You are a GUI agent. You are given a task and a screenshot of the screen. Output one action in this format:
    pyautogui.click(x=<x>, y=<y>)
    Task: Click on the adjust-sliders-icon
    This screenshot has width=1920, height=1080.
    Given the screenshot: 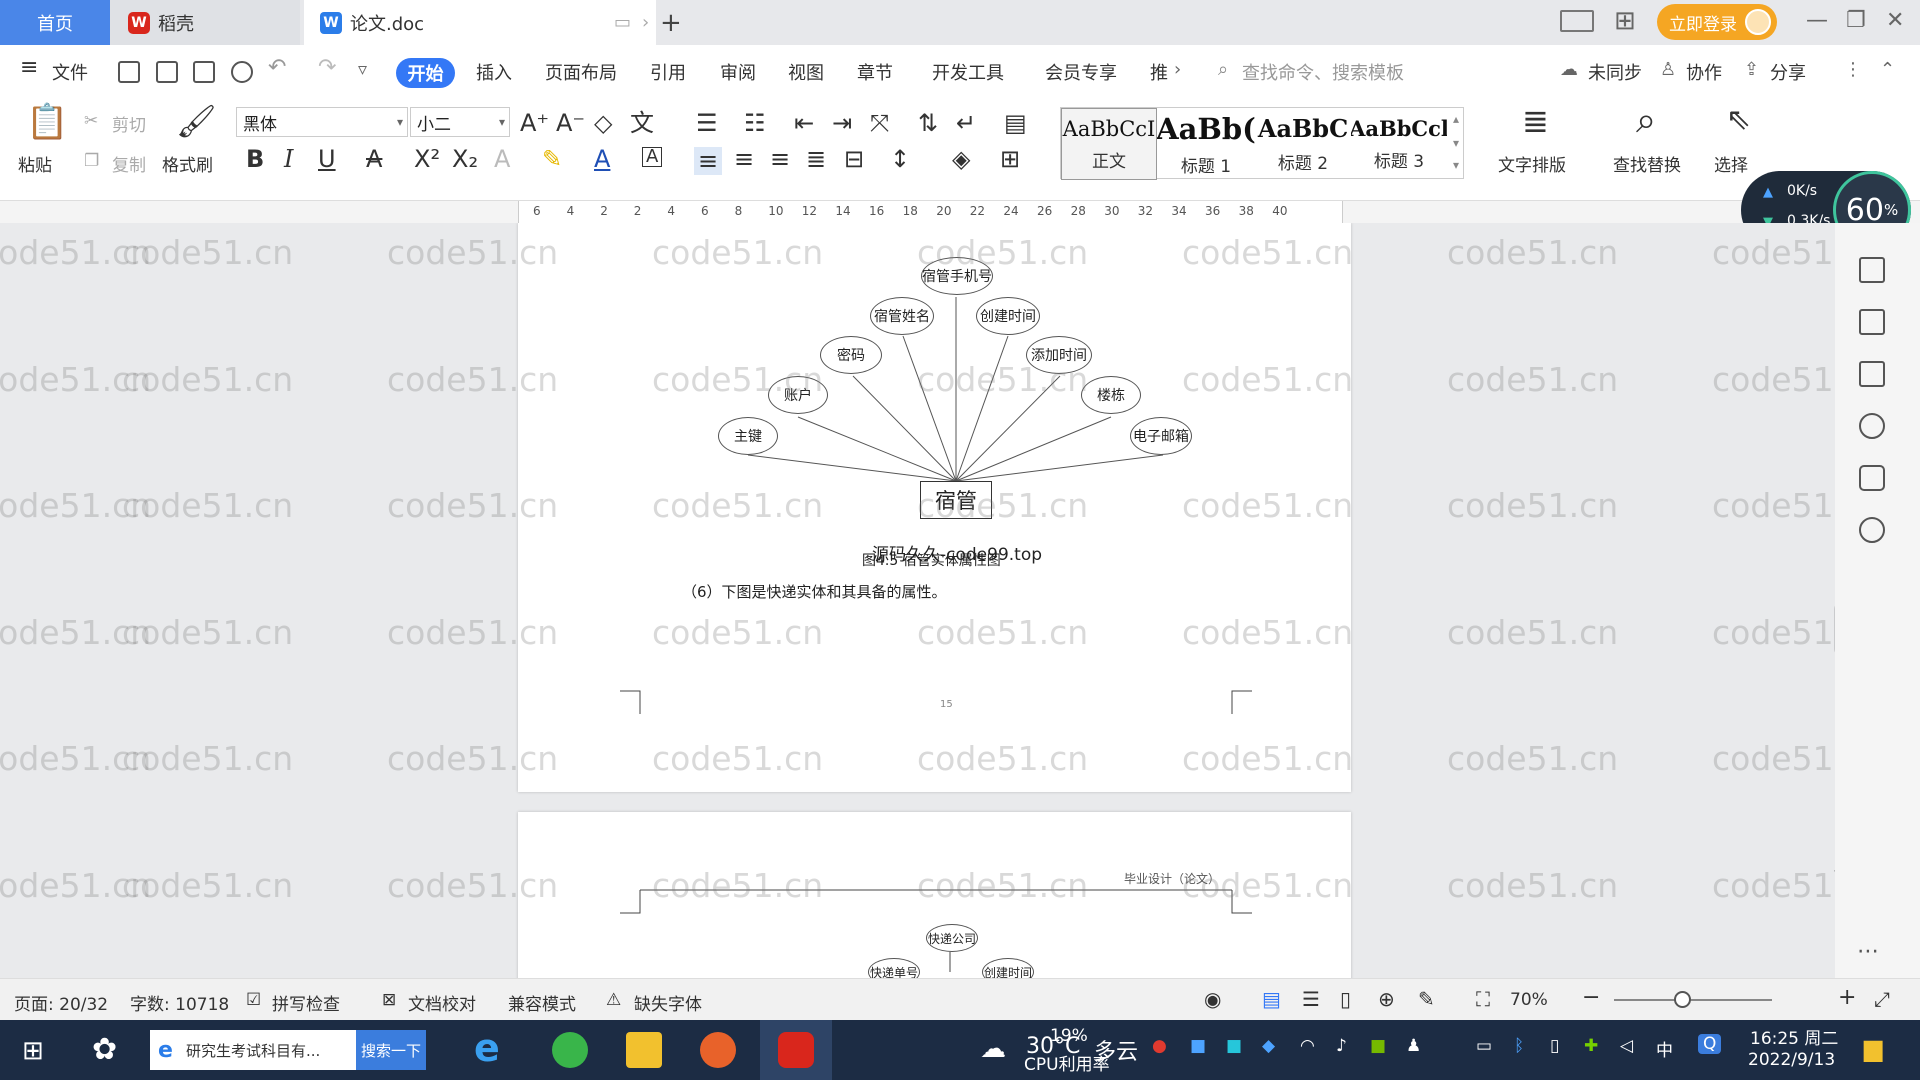 What is the action you would take?
    pyautogui.click(x=1872, y=374)
    